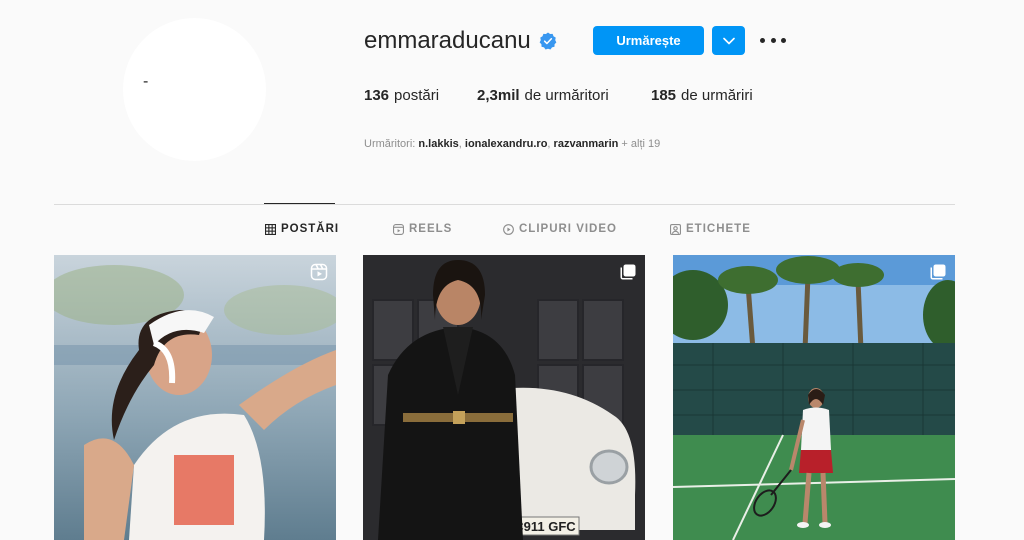 Image resolution: width=1024 pixels, height=540 pixels. What do you see at coordinates (377, 95) in the screenshot?
I see `posts-count: 136` at bounding box center [377, 95].